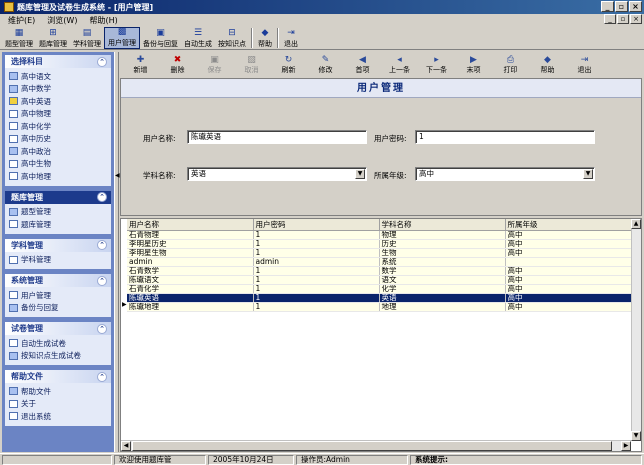  I want to click on mdi-restore-button: ▫, so click(623, 19).